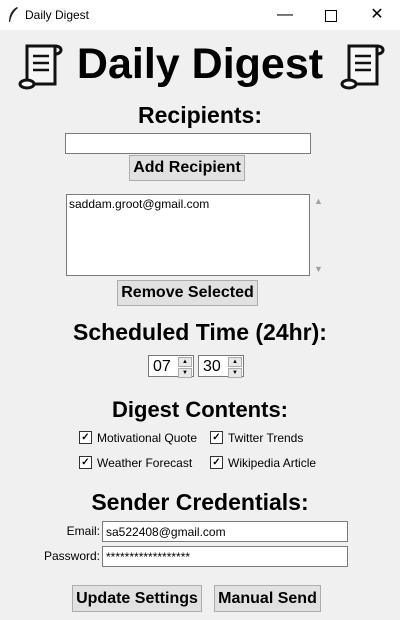 This screenshot has width=400, height=620. What do you see at coordinates (272, 463) in the screenshot?
I see `checkbox-label: Wikipedia Article` at bounding box center [272, 463].